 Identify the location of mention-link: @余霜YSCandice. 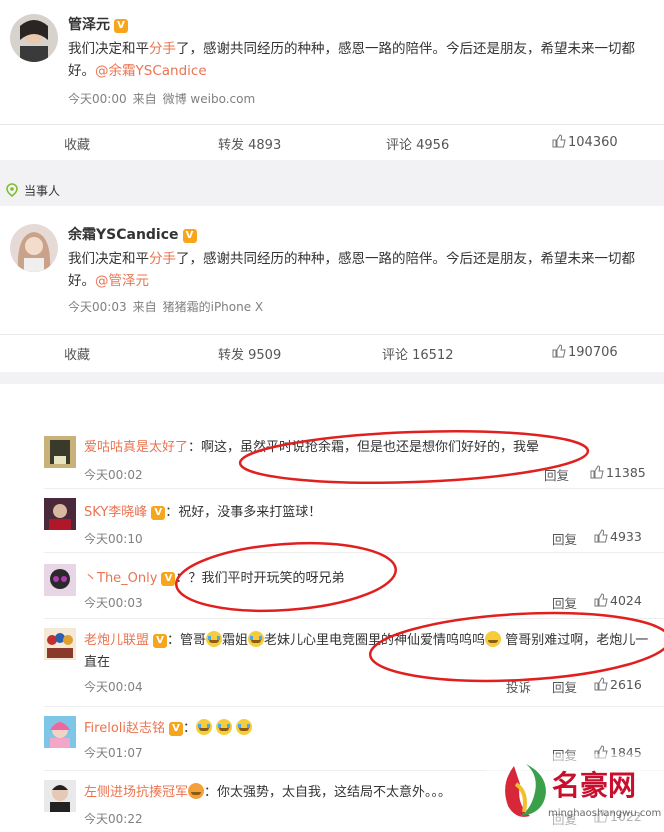
(151, 71).